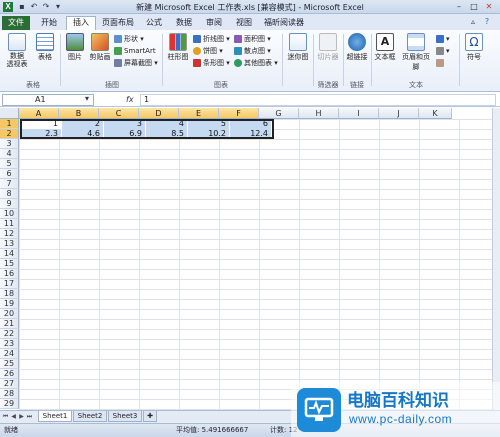 The width and height of the screenshot is (500, 437). I want to click on tab-view: 视图, so click(244, 23).